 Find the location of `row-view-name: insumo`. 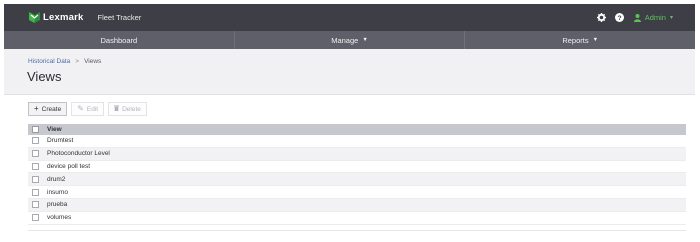

row-view-name: insumo is located at coordinates (57, 192).